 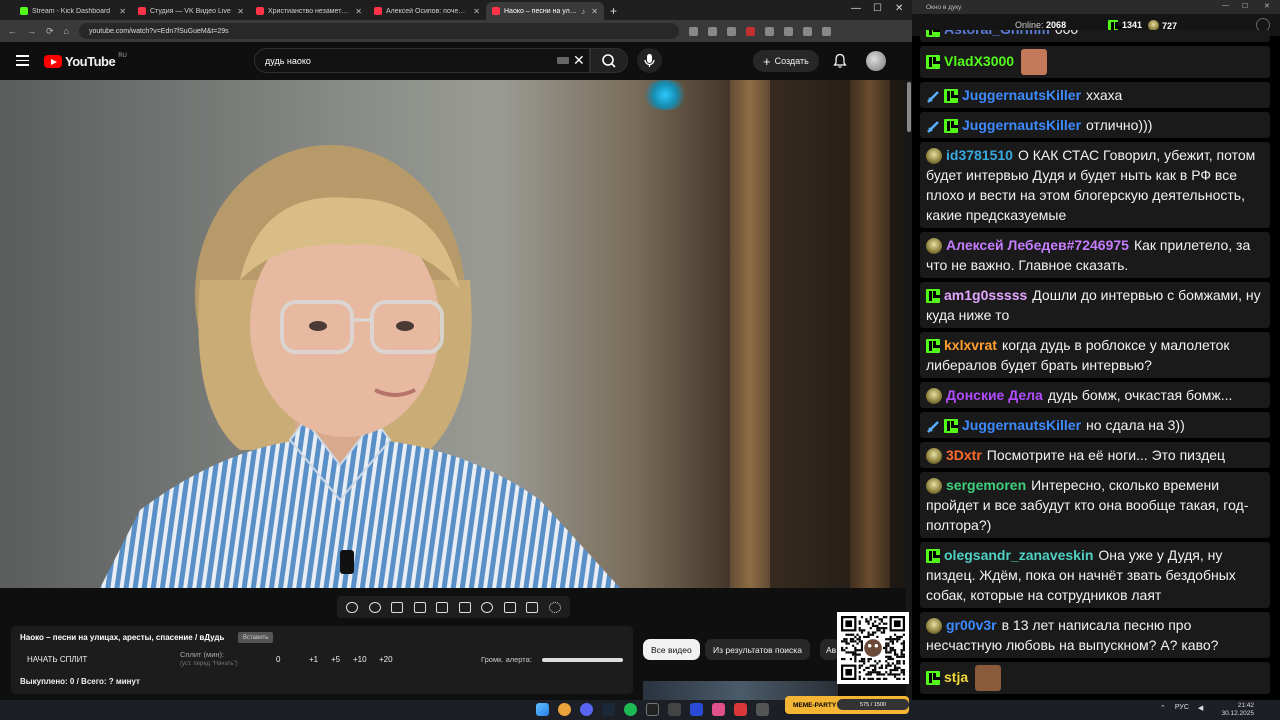 What do you see at coordinates (541, 11) in the screenshot?
I see `tab-title: Наоко – песни на улицах,` at bounding box center [541, 11].